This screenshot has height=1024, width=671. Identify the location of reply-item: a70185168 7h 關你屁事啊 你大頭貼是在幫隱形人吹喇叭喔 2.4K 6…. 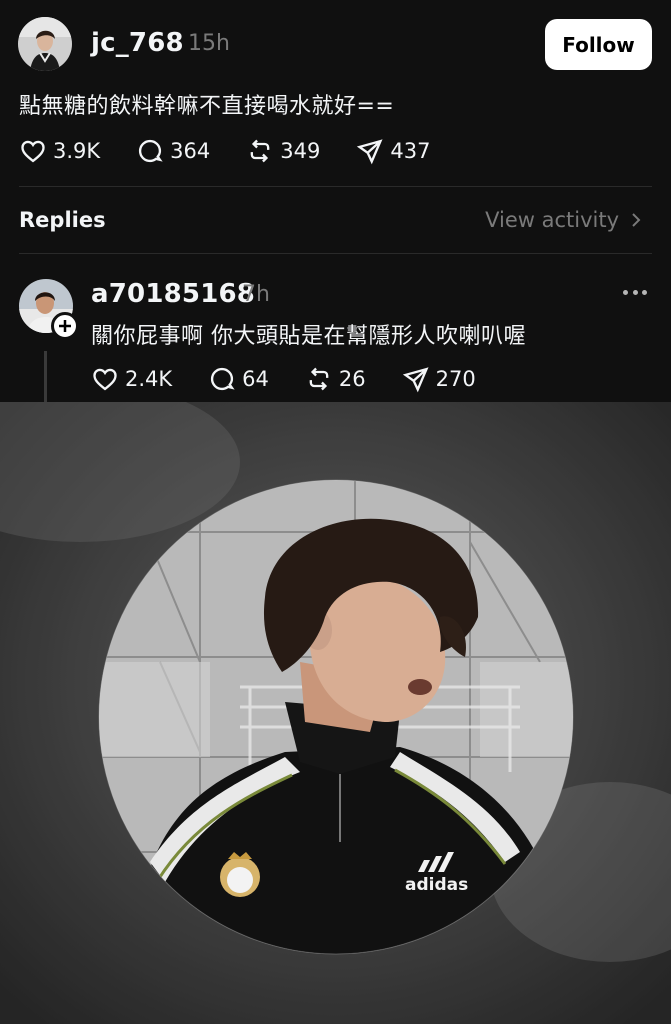
(335, 328).